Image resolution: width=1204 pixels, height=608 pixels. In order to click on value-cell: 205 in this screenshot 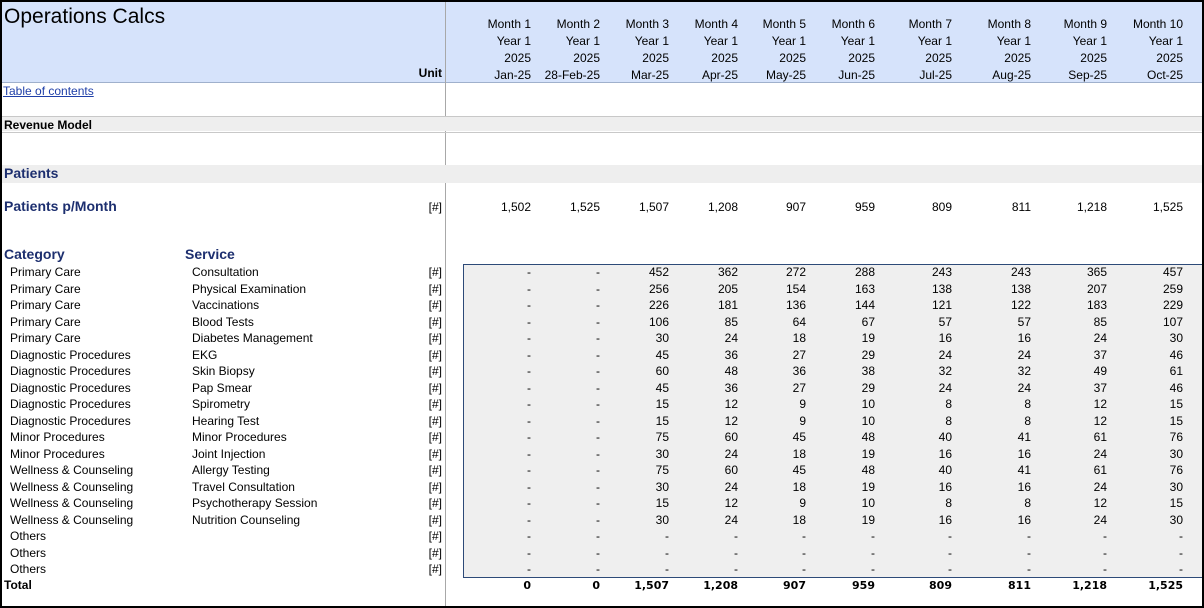, I will do `click(708, 289)`.